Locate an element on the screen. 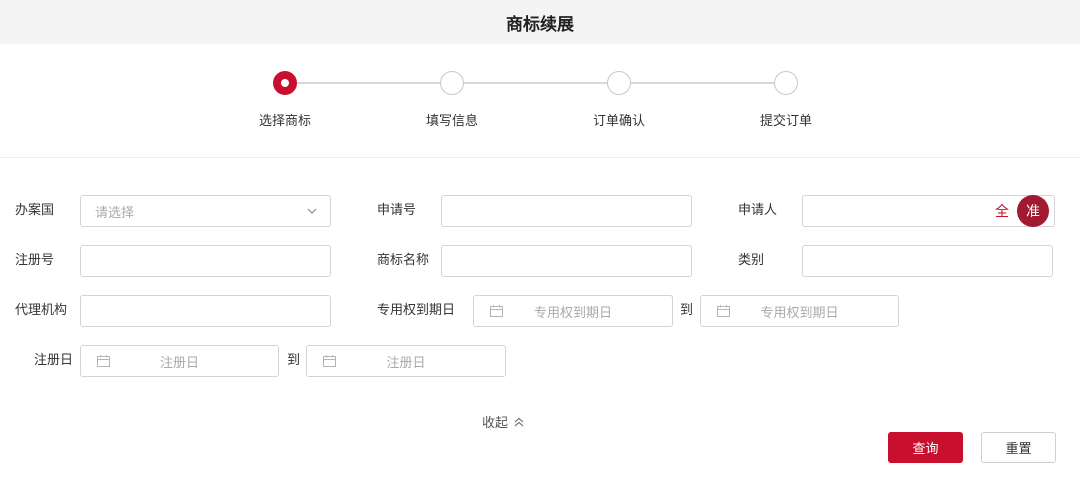  collapse-toggle: 收起 is located at coordinates (503, 421).